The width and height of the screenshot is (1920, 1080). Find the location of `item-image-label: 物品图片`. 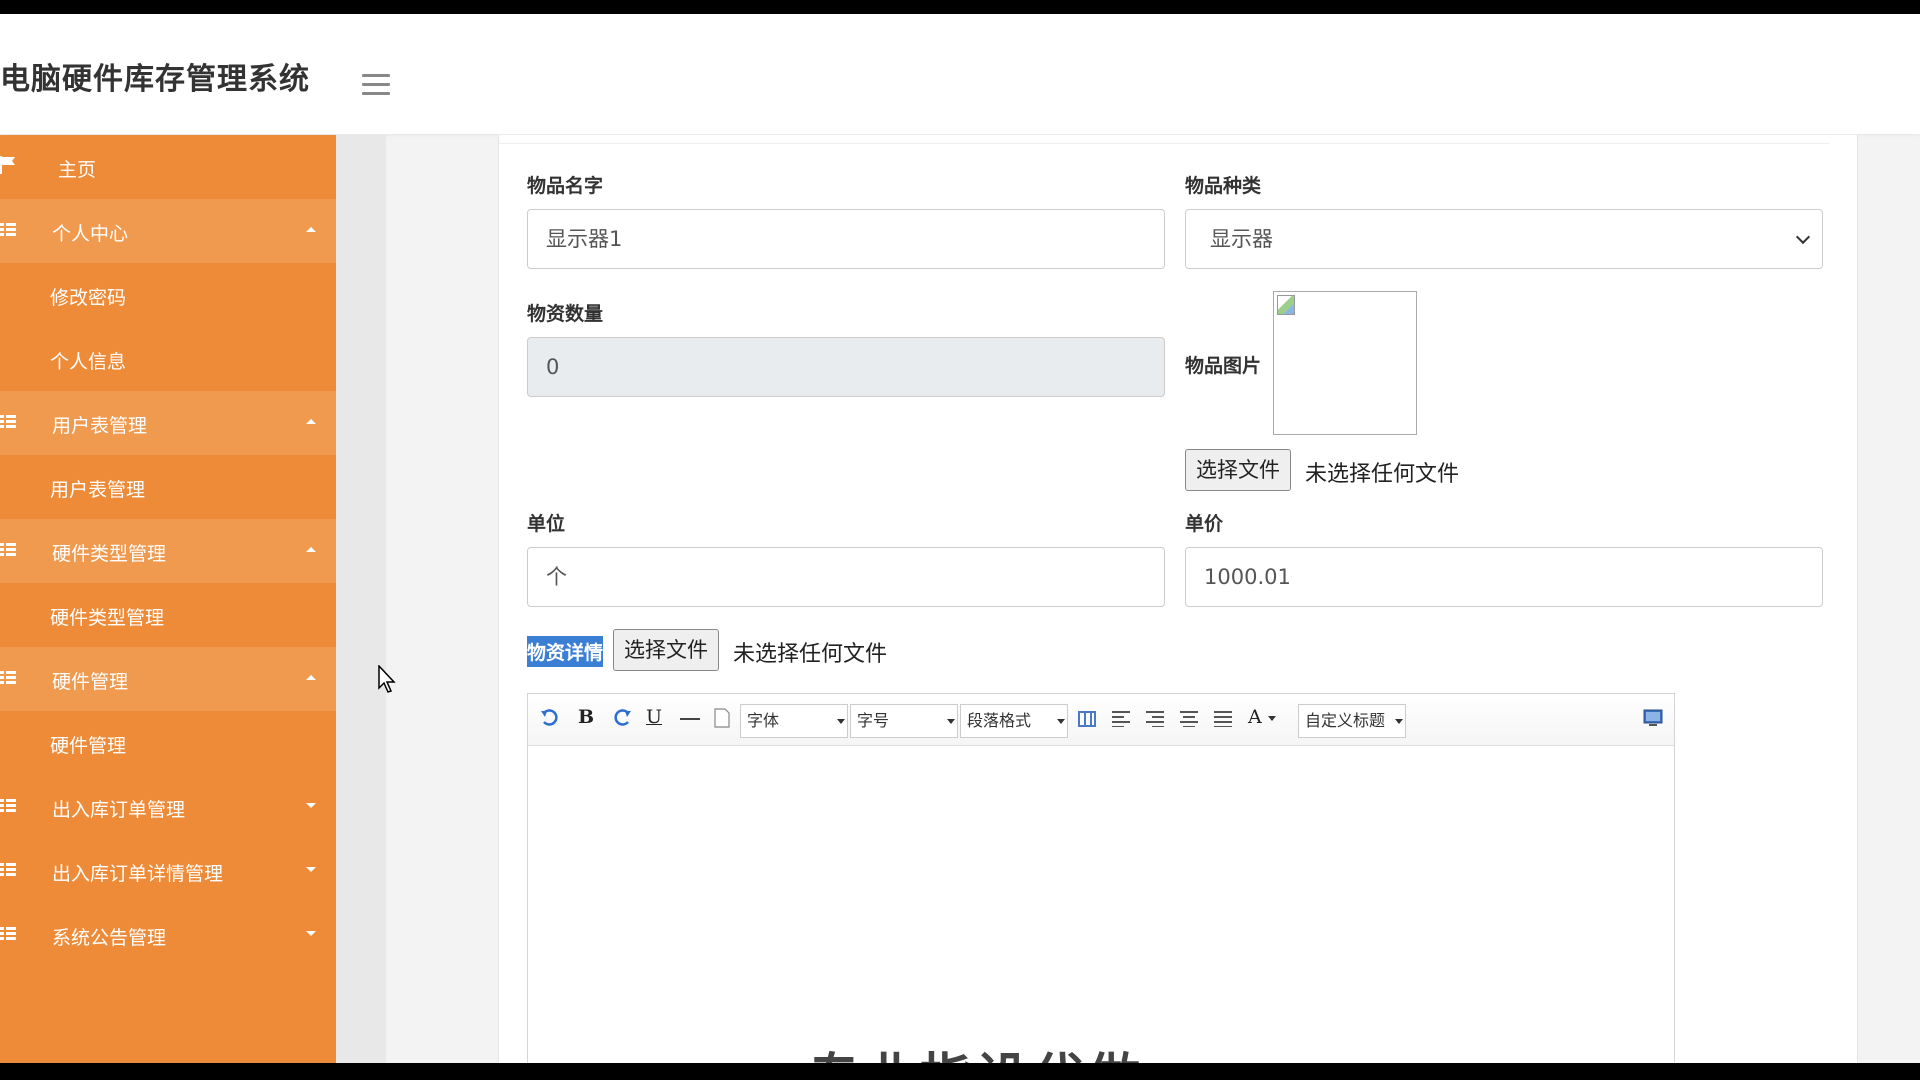

item-image-label: 物品图片 is located at coordinates (1223, 366).